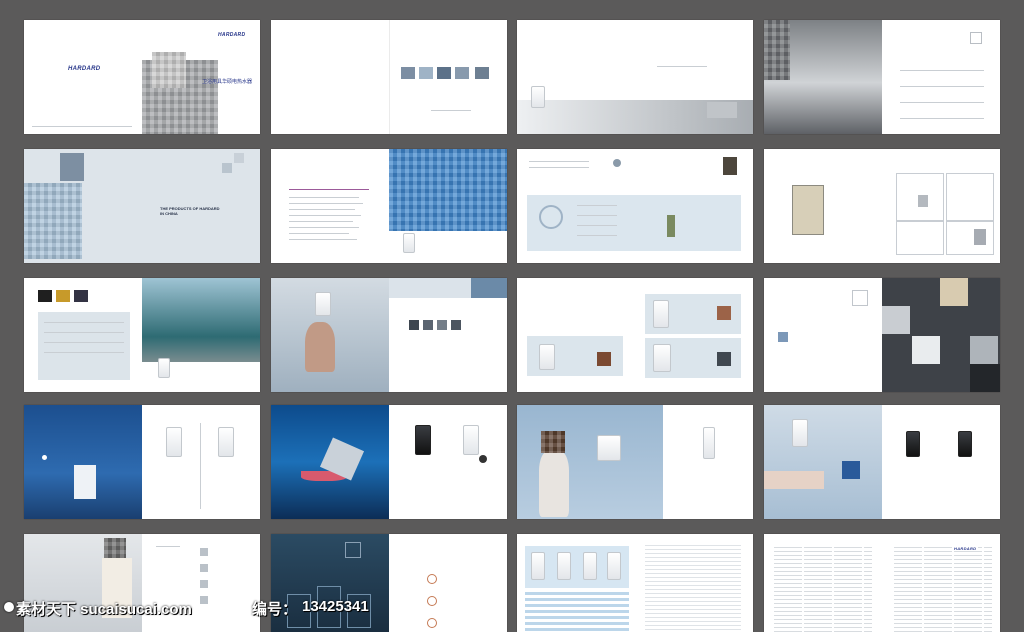  What do you see at coordinates (9, 607) in the screenshot?
I see `watermark-icon` at bounding box center [9, 607].